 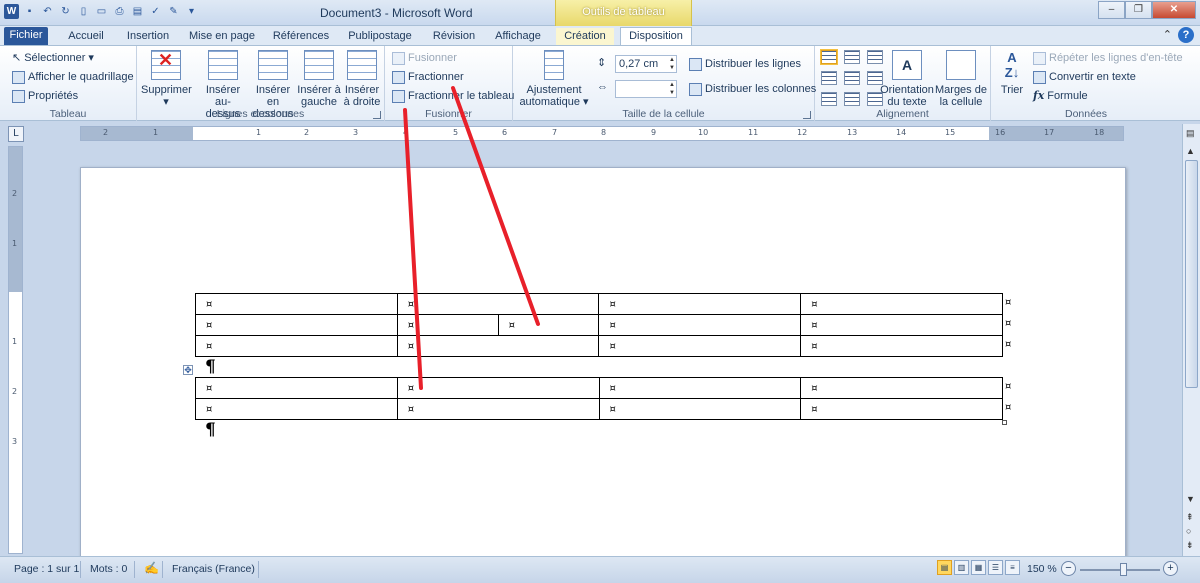 I want to click on repeat-header-rows-button: Répéter les lignes d'en-tête, so click(x=1108, y=58).